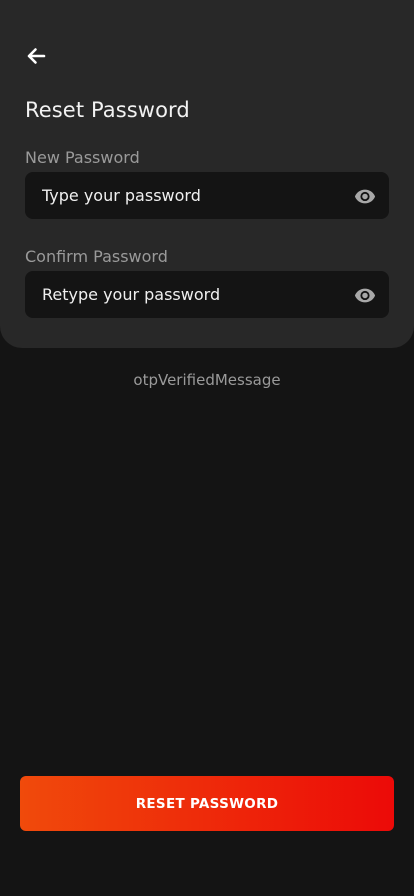  I want to click on toggle-confirm-password-visibility-button, so click(365, 295).